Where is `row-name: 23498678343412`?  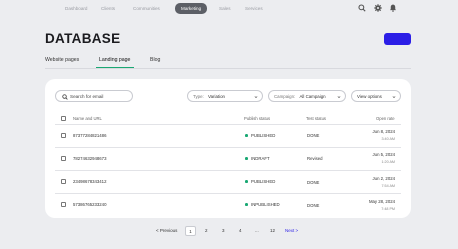
row-name: 23498678343412 is located at coordinates (89, 181).